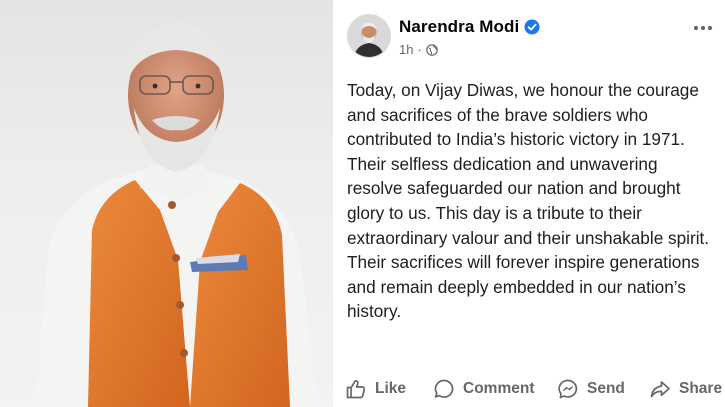  I want to click on send-button: Send, so click(591, 389).